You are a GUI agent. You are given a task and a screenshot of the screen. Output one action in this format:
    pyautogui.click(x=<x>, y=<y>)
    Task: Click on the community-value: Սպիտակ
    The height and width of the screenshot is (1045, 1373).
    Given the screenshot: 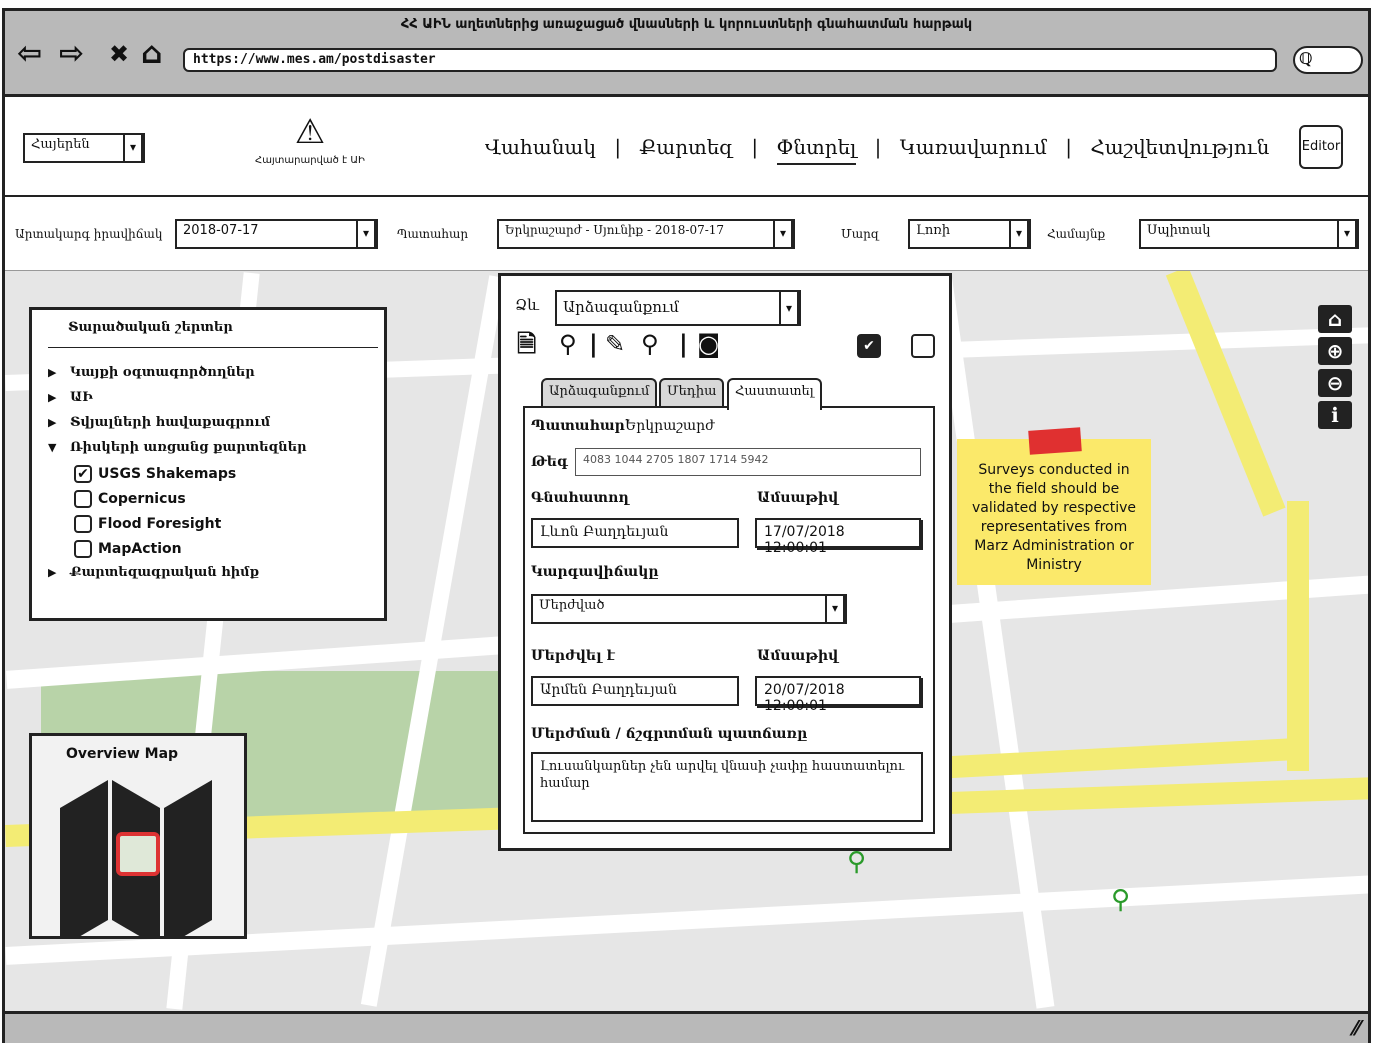 What is the action you would take?
    pyautogui.click(x=1179, y=230)
    